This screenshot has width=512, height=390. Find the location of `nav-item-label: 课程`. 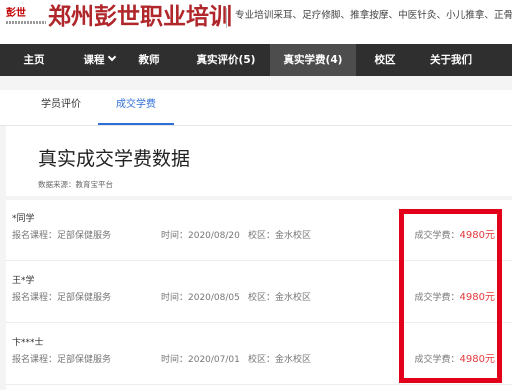

nav-item-label: 课程 is located at coordinates (94, 60).